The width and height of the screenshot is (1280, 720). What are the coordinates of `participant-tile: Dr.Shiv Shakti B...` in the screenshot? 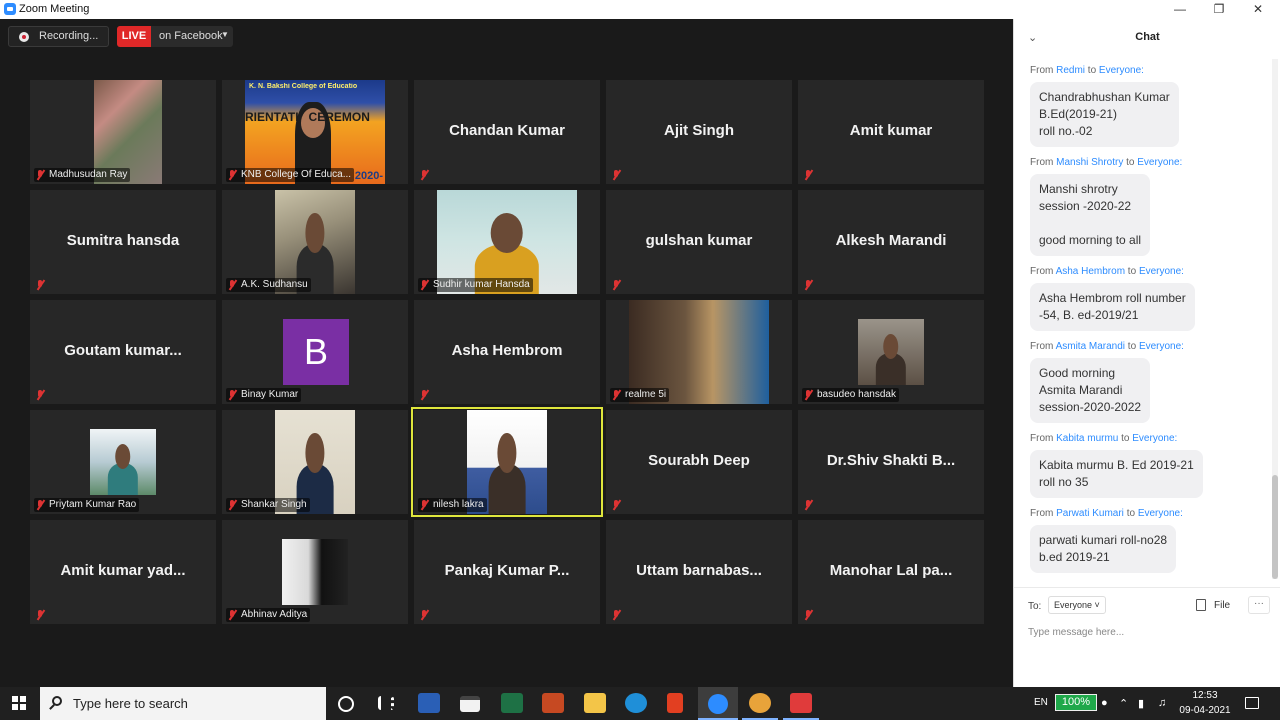 It's located at (891, 462).